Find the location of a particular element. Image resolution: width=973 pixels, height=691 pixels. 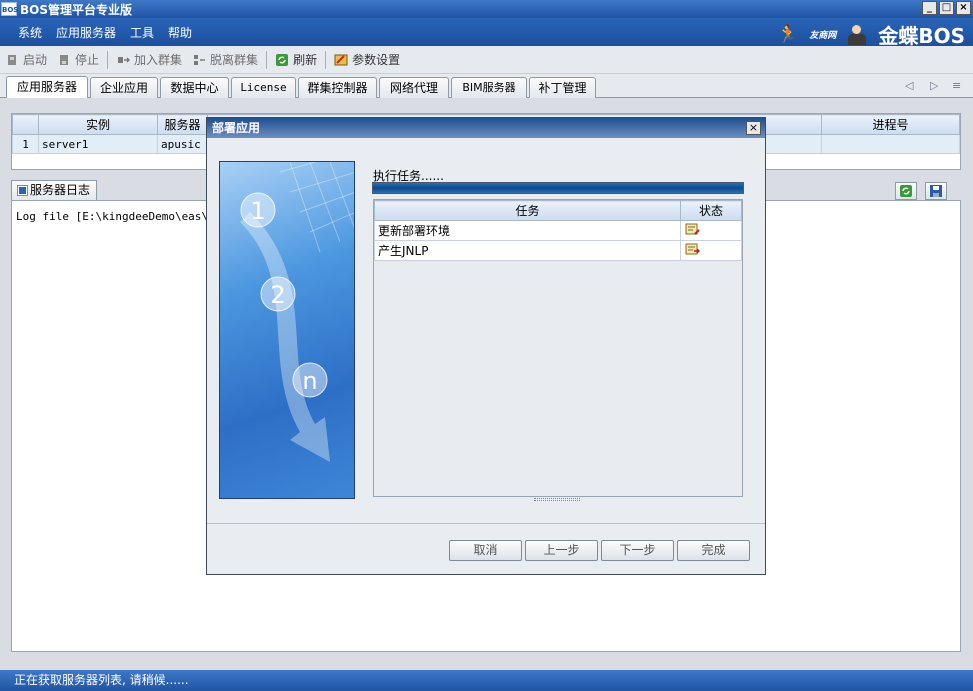

task-progress-bar is located at coordinates (558, 188).